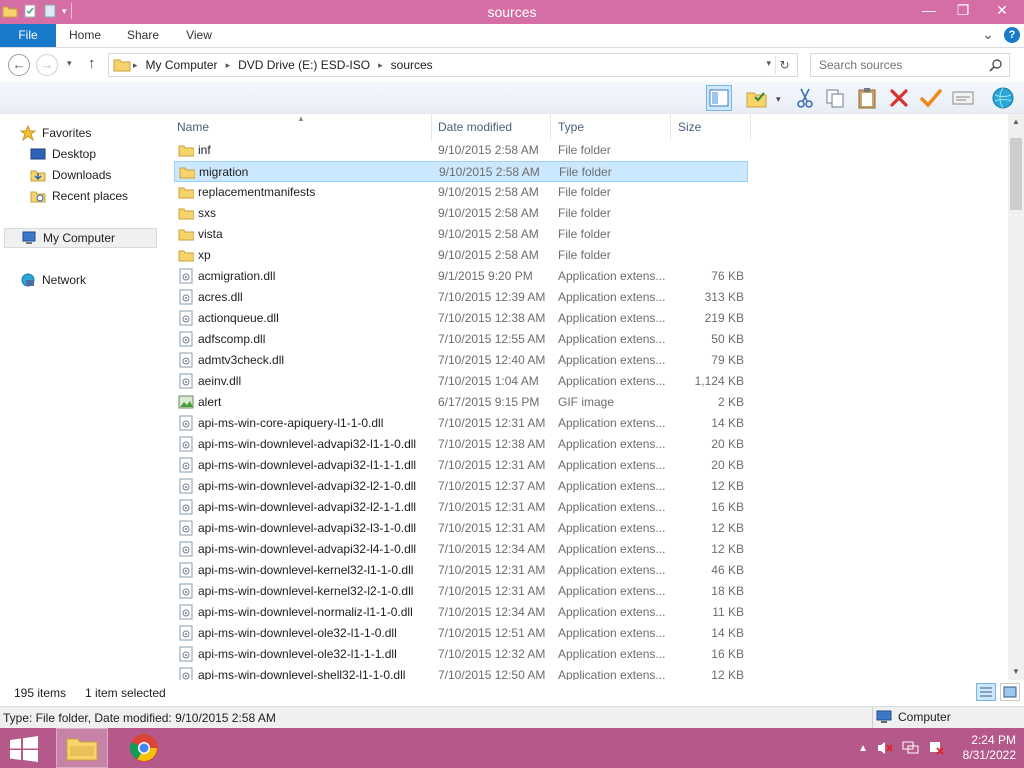 This screenshot has height=768, width=1024. Describe the element at coordinates (929, 11) in the screenshot. I see `minimize-button: —` at that location.